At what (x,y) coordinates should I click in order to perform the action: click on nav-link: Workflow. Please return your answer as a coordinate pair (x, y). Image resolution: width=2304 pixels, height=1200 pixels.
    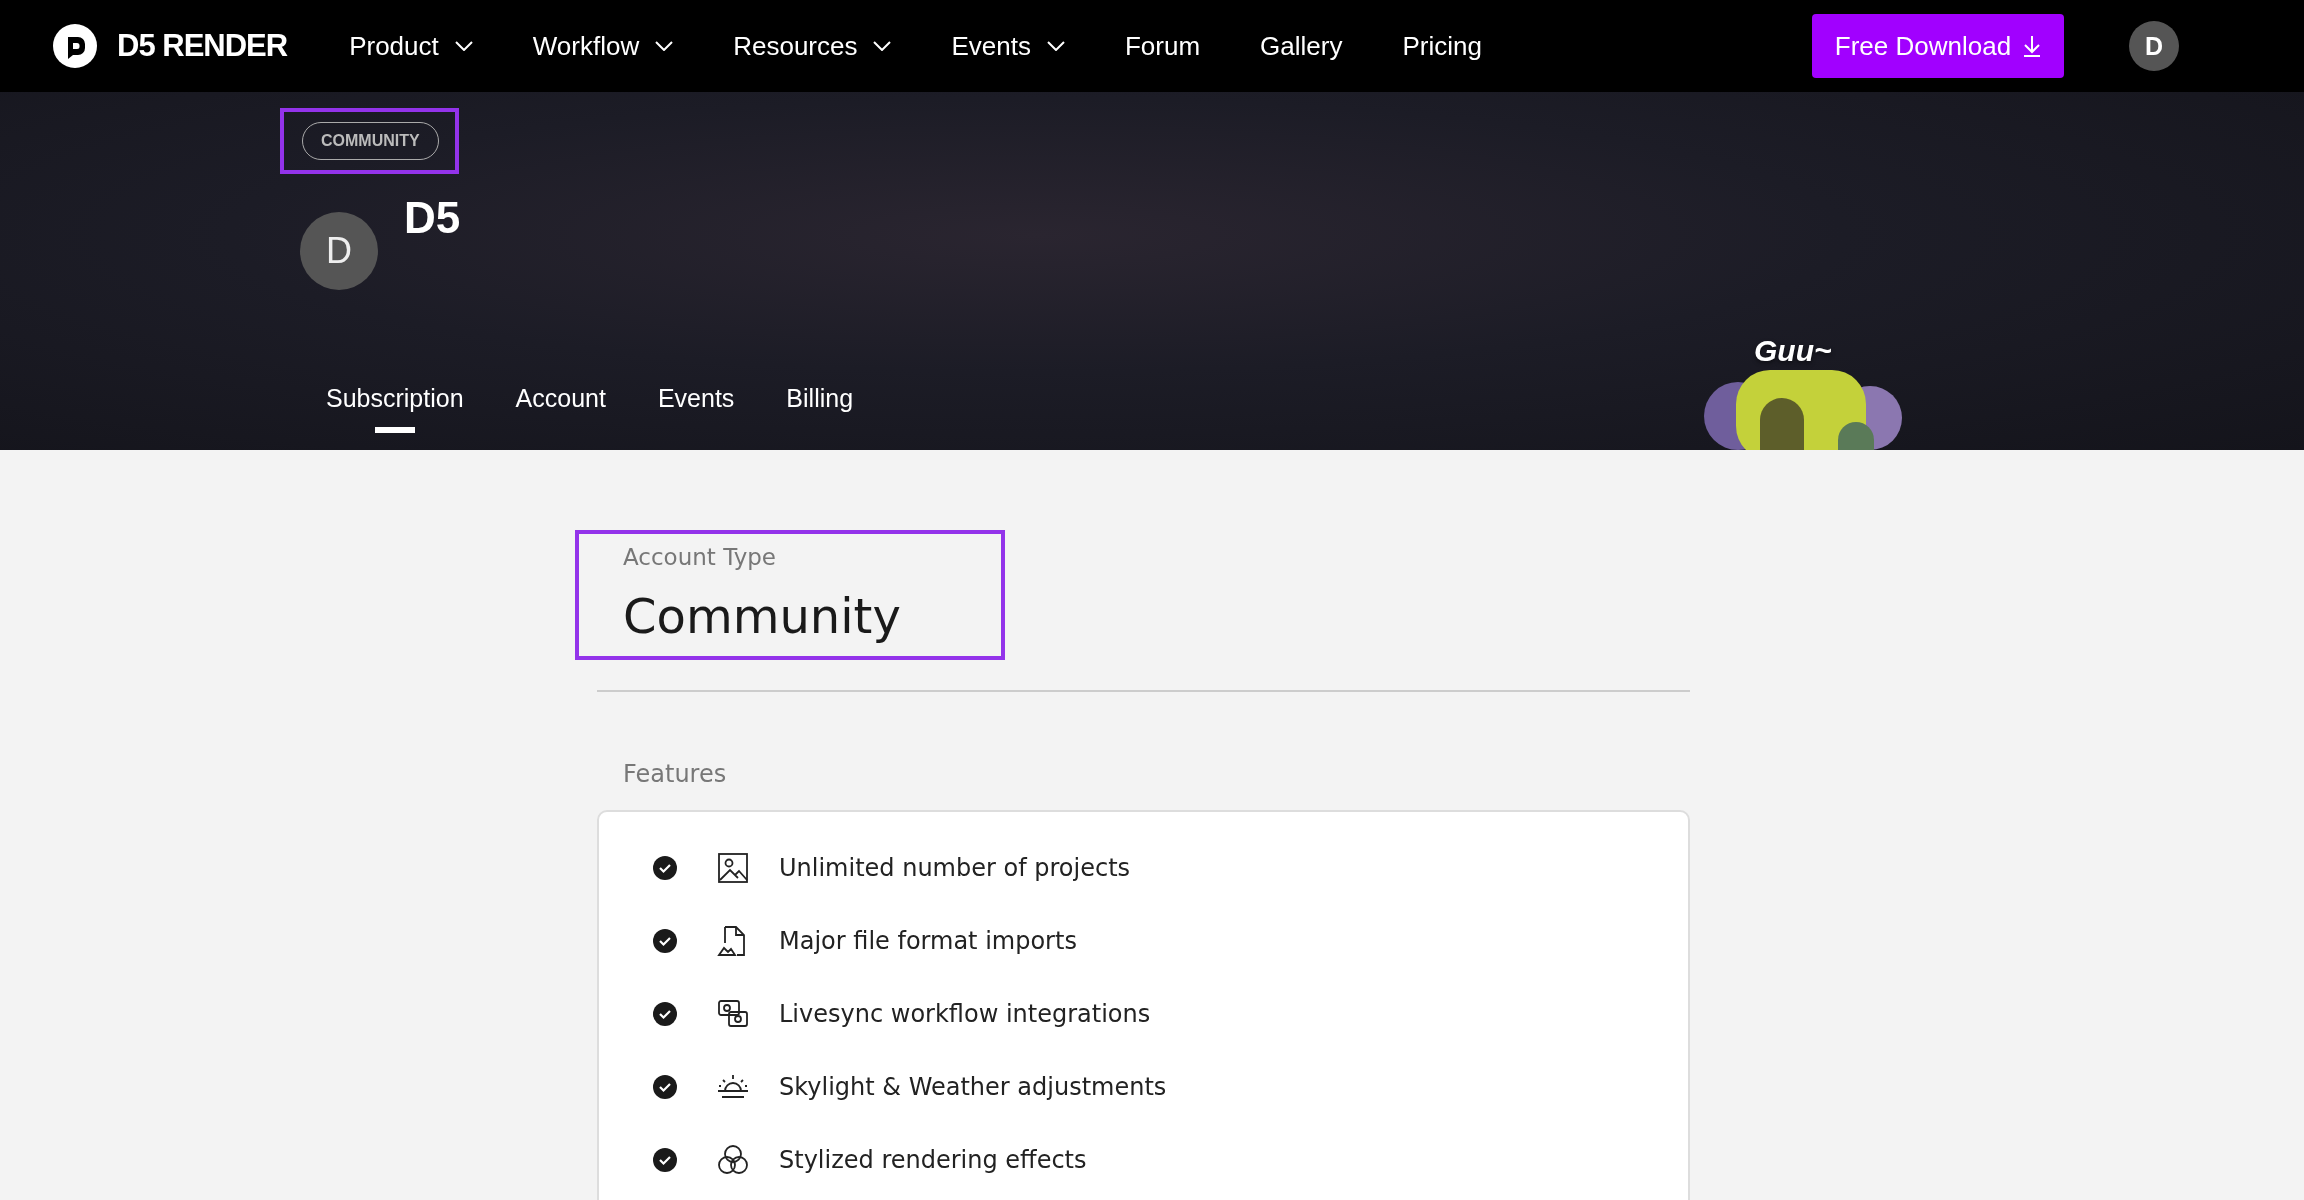
    Looking at the image, I should click on (603, 46).